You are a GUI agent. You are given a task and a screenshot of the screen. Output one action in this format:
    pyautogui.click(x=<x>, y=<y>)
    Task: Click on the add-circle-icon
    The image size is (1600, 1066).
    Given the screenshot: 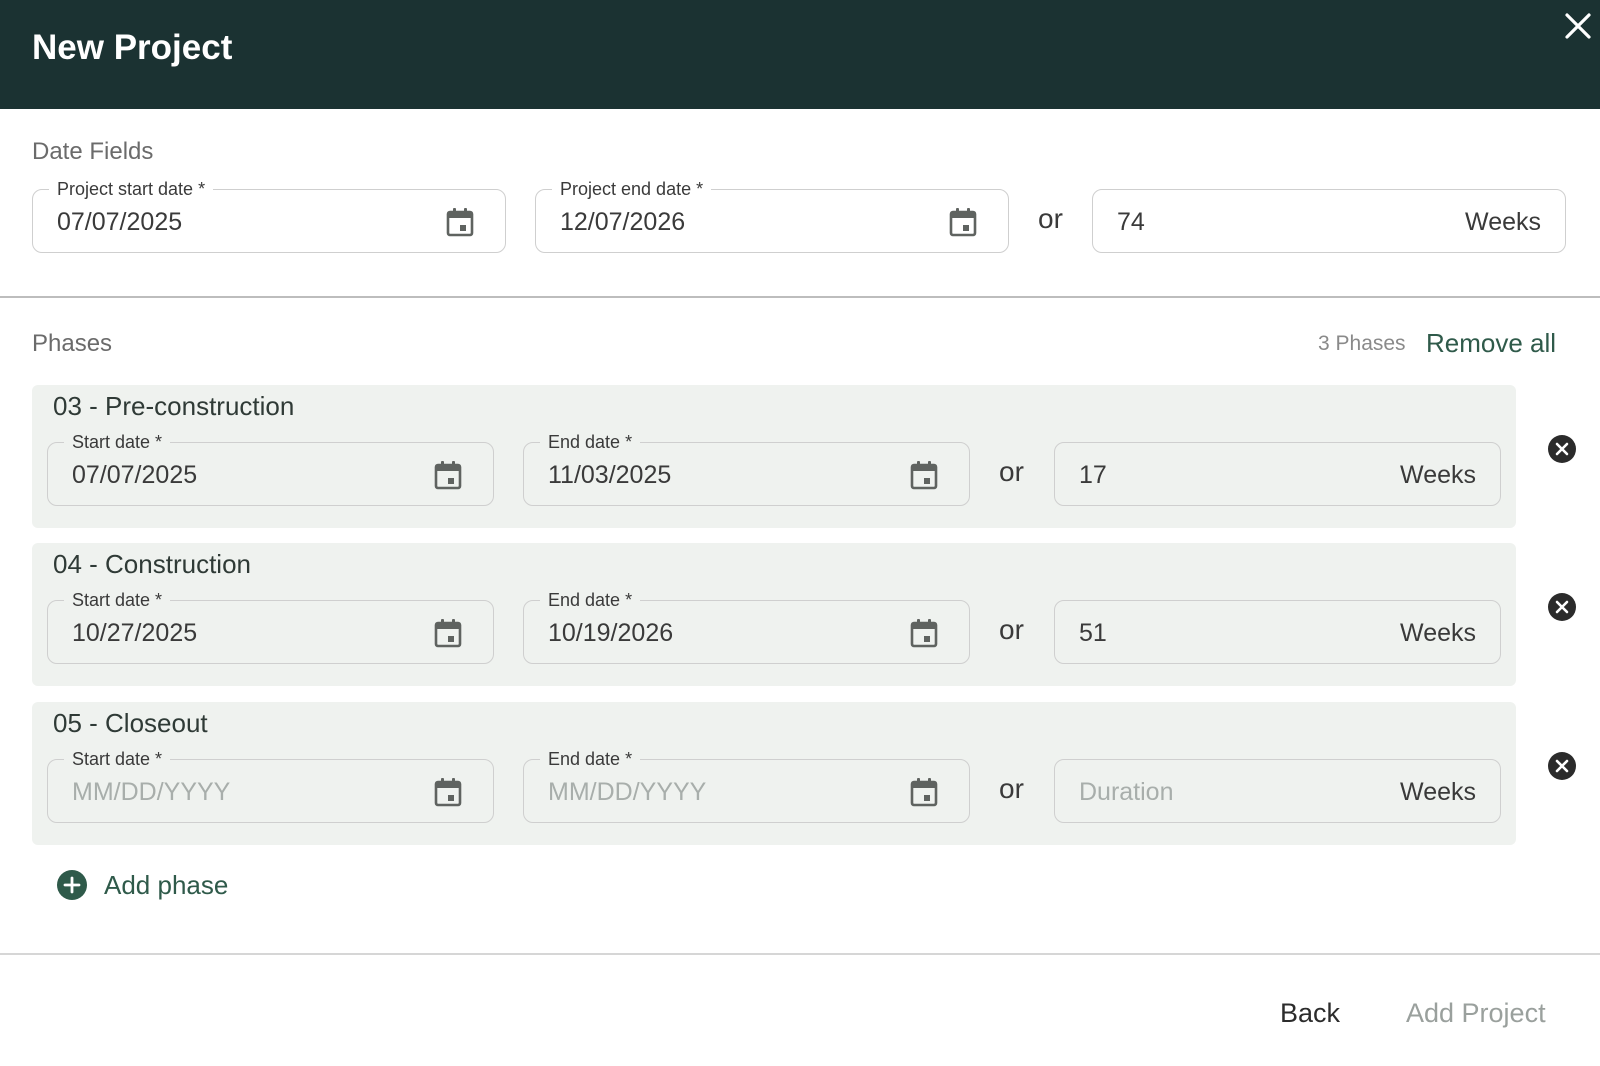 What is the action you would take?
    pyautogui.click(x=72, y=885)
    